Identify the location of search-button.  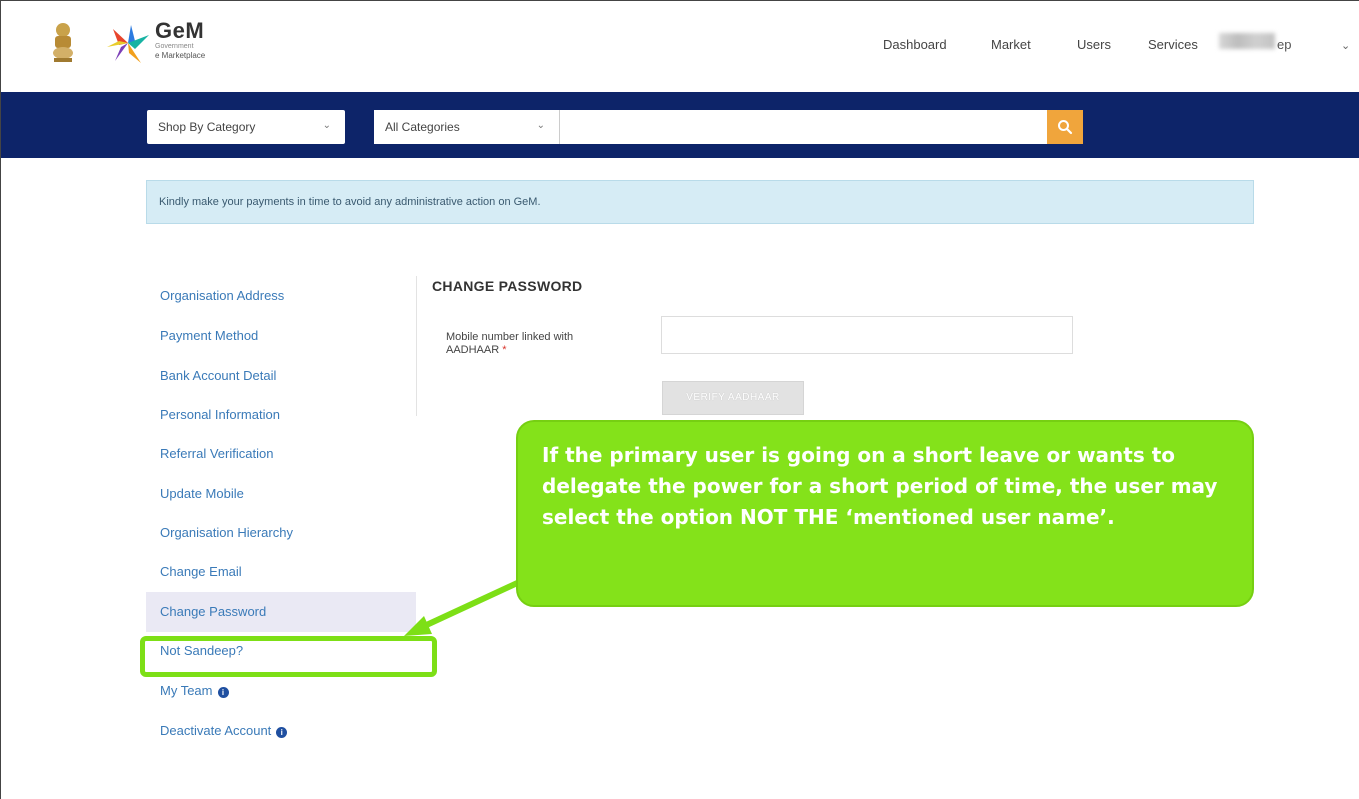
(1065, 127).